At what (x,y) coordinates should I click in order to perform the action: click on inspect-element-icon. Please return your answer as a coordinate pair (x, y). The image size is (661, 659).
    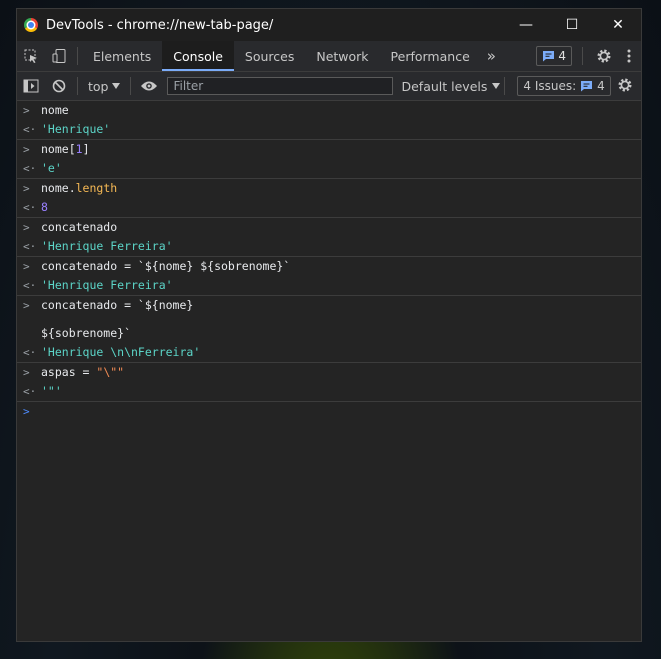
    Looking at the image, I should click on (31, 56).